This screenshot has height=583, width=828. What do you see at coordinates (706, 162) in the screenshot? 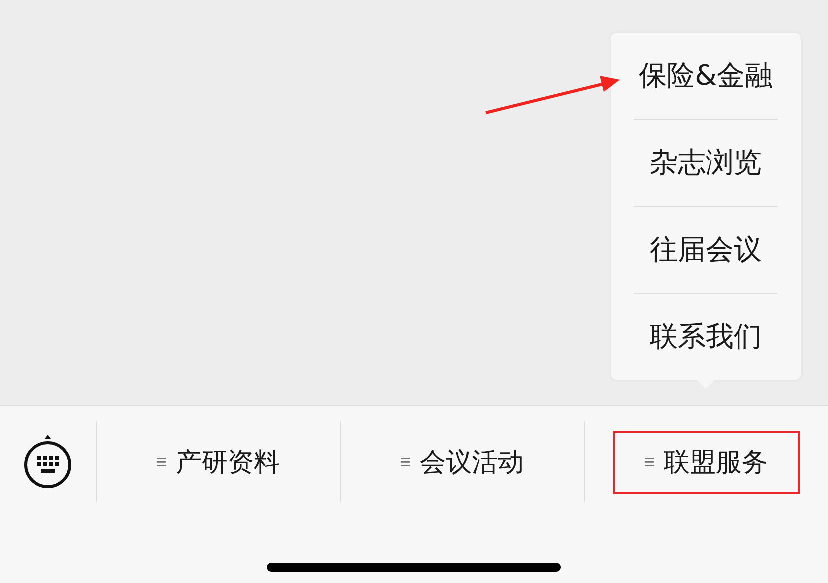
I see `popup-menu-item: 杂志浏览` at bounding box center [706, 162].